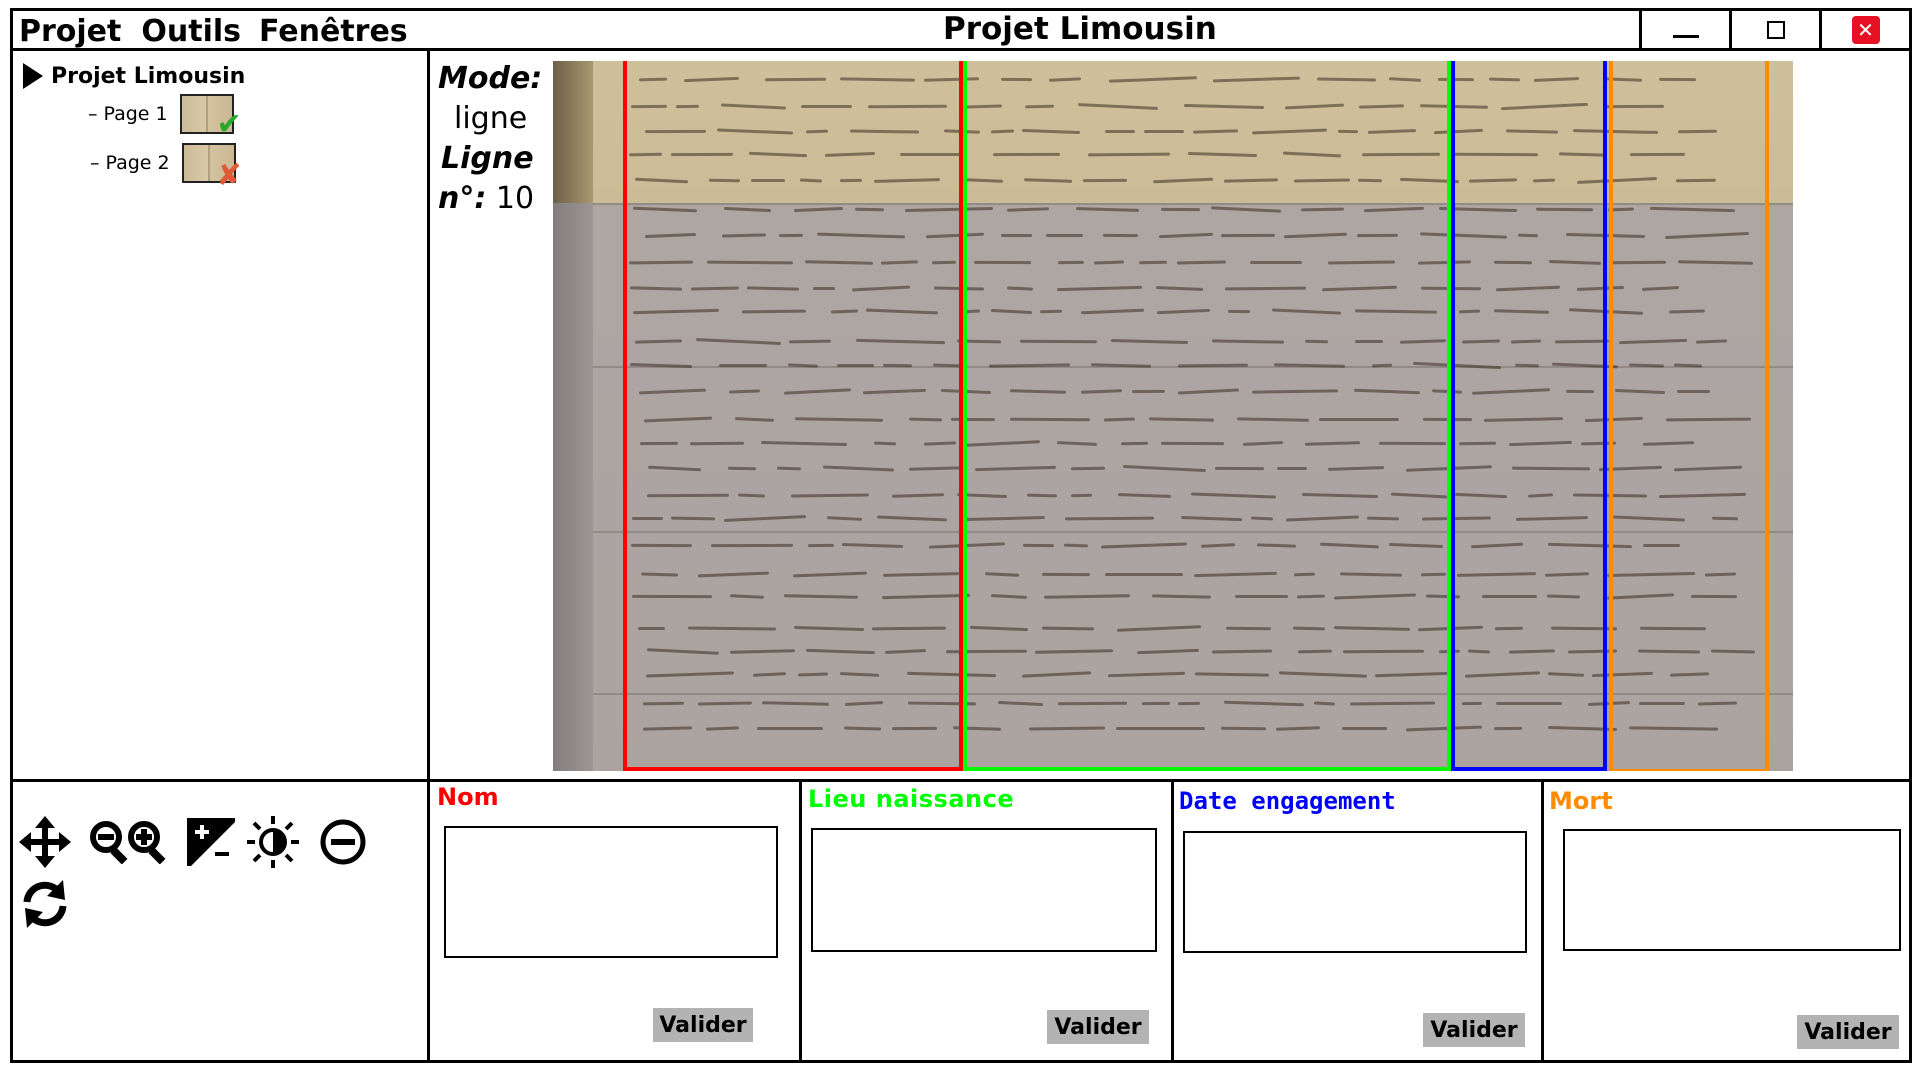 The image size is (1920, 1080). Describe the element at coordinates (462, 198) in the screenshot. I see `line-number-label: n°:` at that location.